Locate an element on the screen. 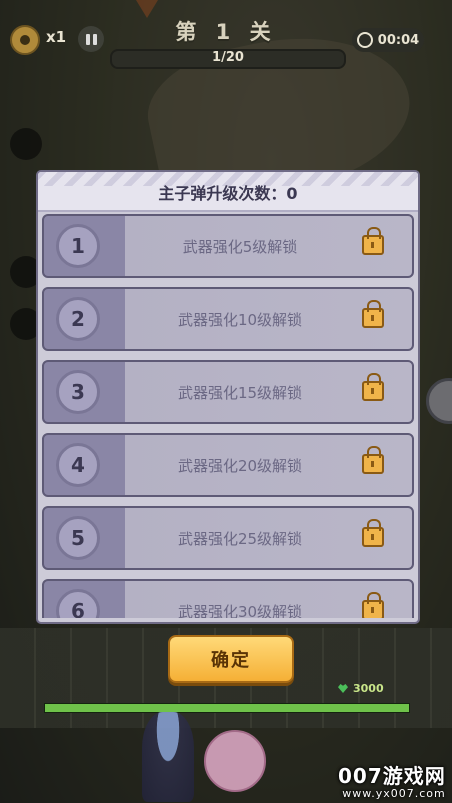 This screenshot has height=803, width=452. row-number-badge: 3 is located at coordinates (78, 392).